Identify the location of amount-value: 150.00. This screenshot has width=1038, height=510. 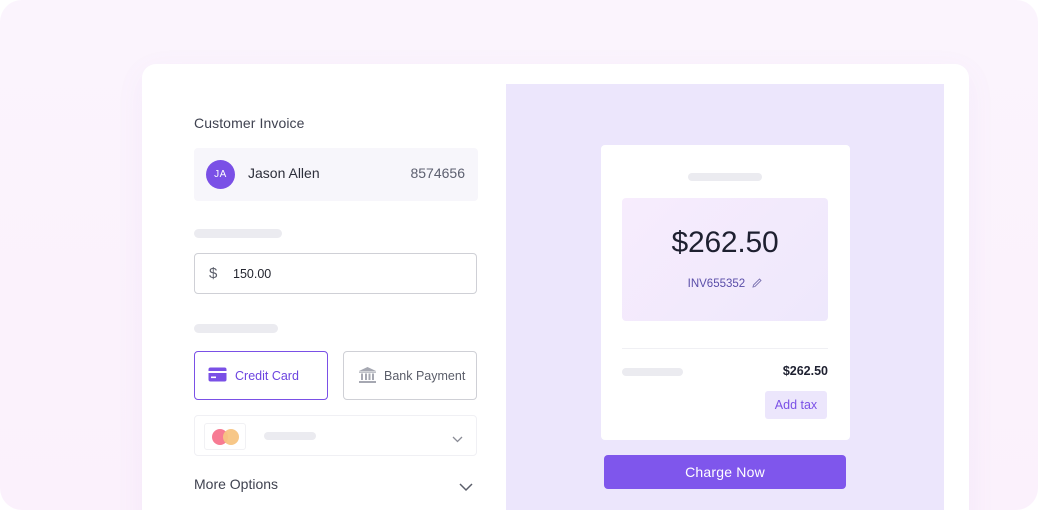
(252, 274).